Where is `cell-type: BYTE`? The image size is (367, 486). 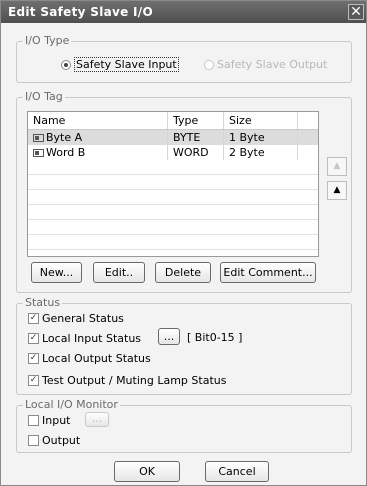
cell-type: BYTE is located at coordinates (196, 137).